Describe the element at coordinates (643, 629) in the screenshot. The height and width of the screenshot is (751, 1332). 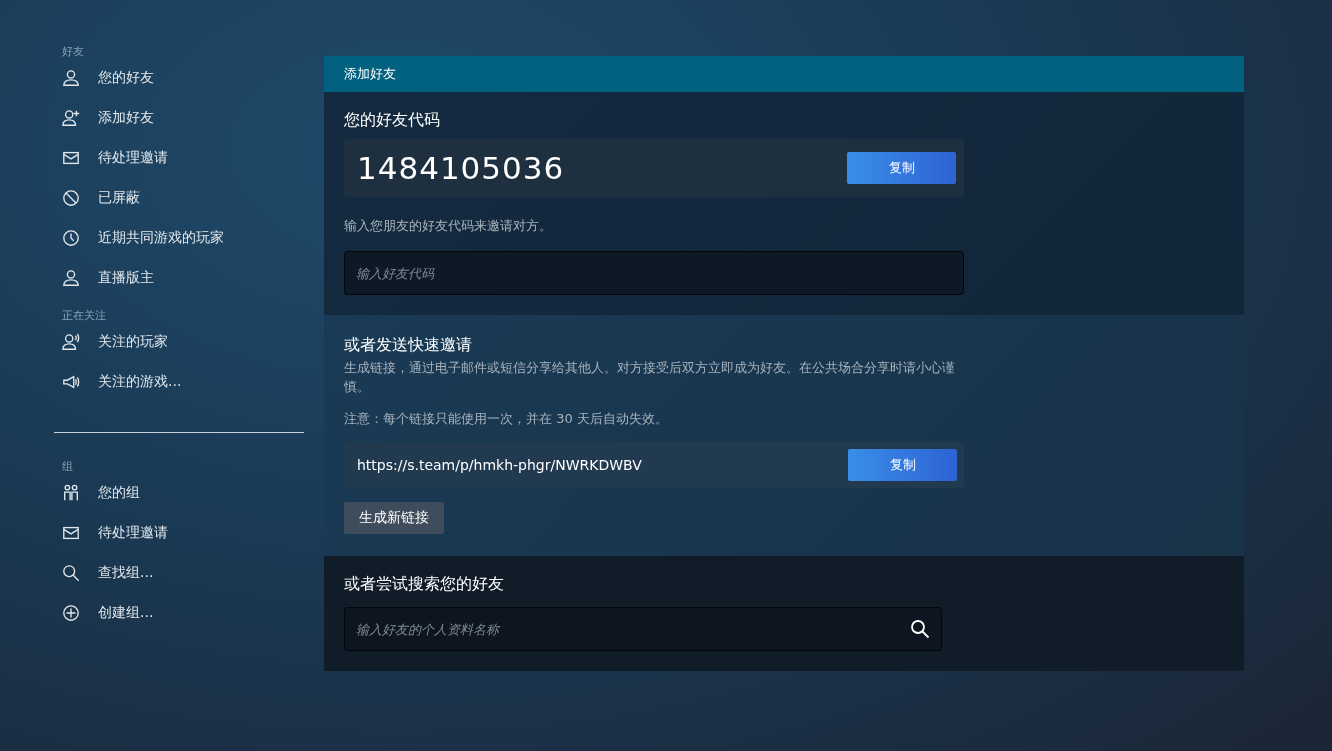
I see `search-field: 输入好友的个人资料名称` at that location.